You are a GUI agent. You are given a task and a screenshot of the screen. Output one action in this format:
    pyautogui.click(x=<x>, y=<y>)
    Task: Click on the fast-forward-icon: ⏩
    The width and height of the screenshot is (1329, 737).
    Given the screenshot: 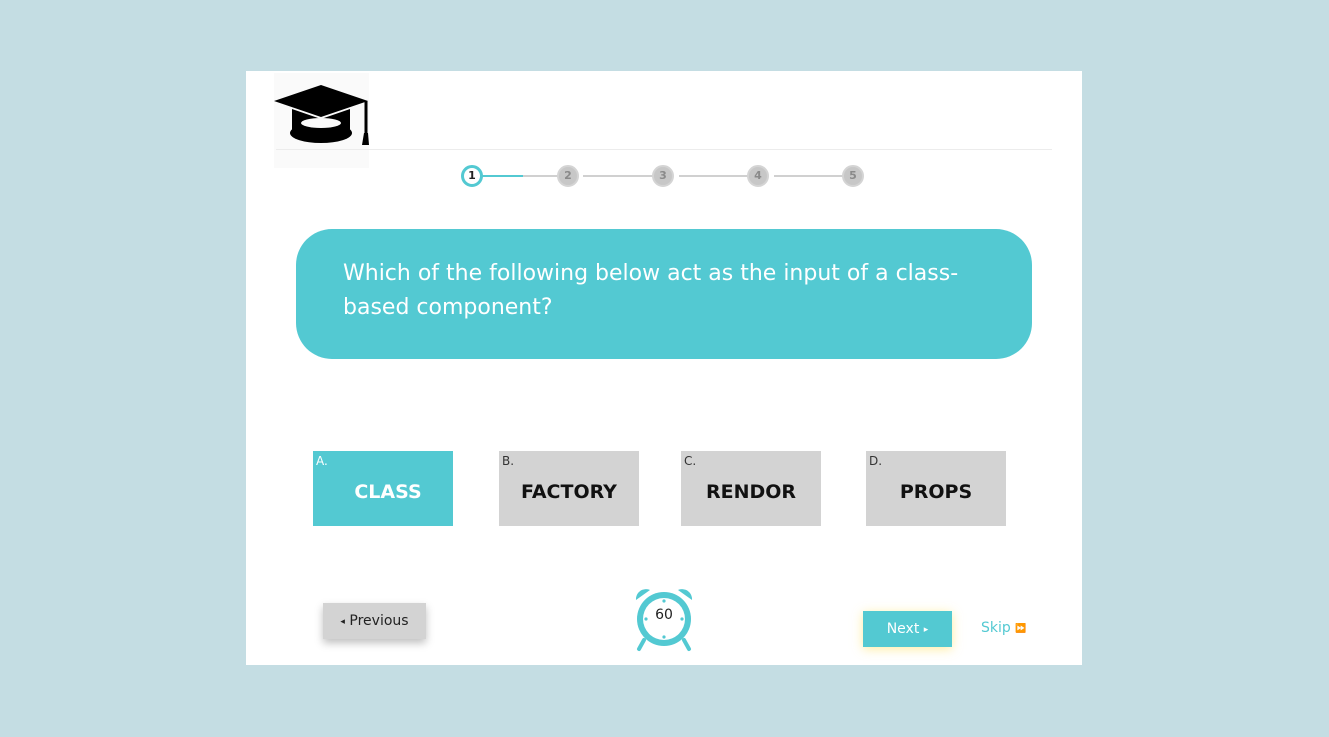 What is the action you would take?
    pyautogui.click(x=1021, y=629)
    